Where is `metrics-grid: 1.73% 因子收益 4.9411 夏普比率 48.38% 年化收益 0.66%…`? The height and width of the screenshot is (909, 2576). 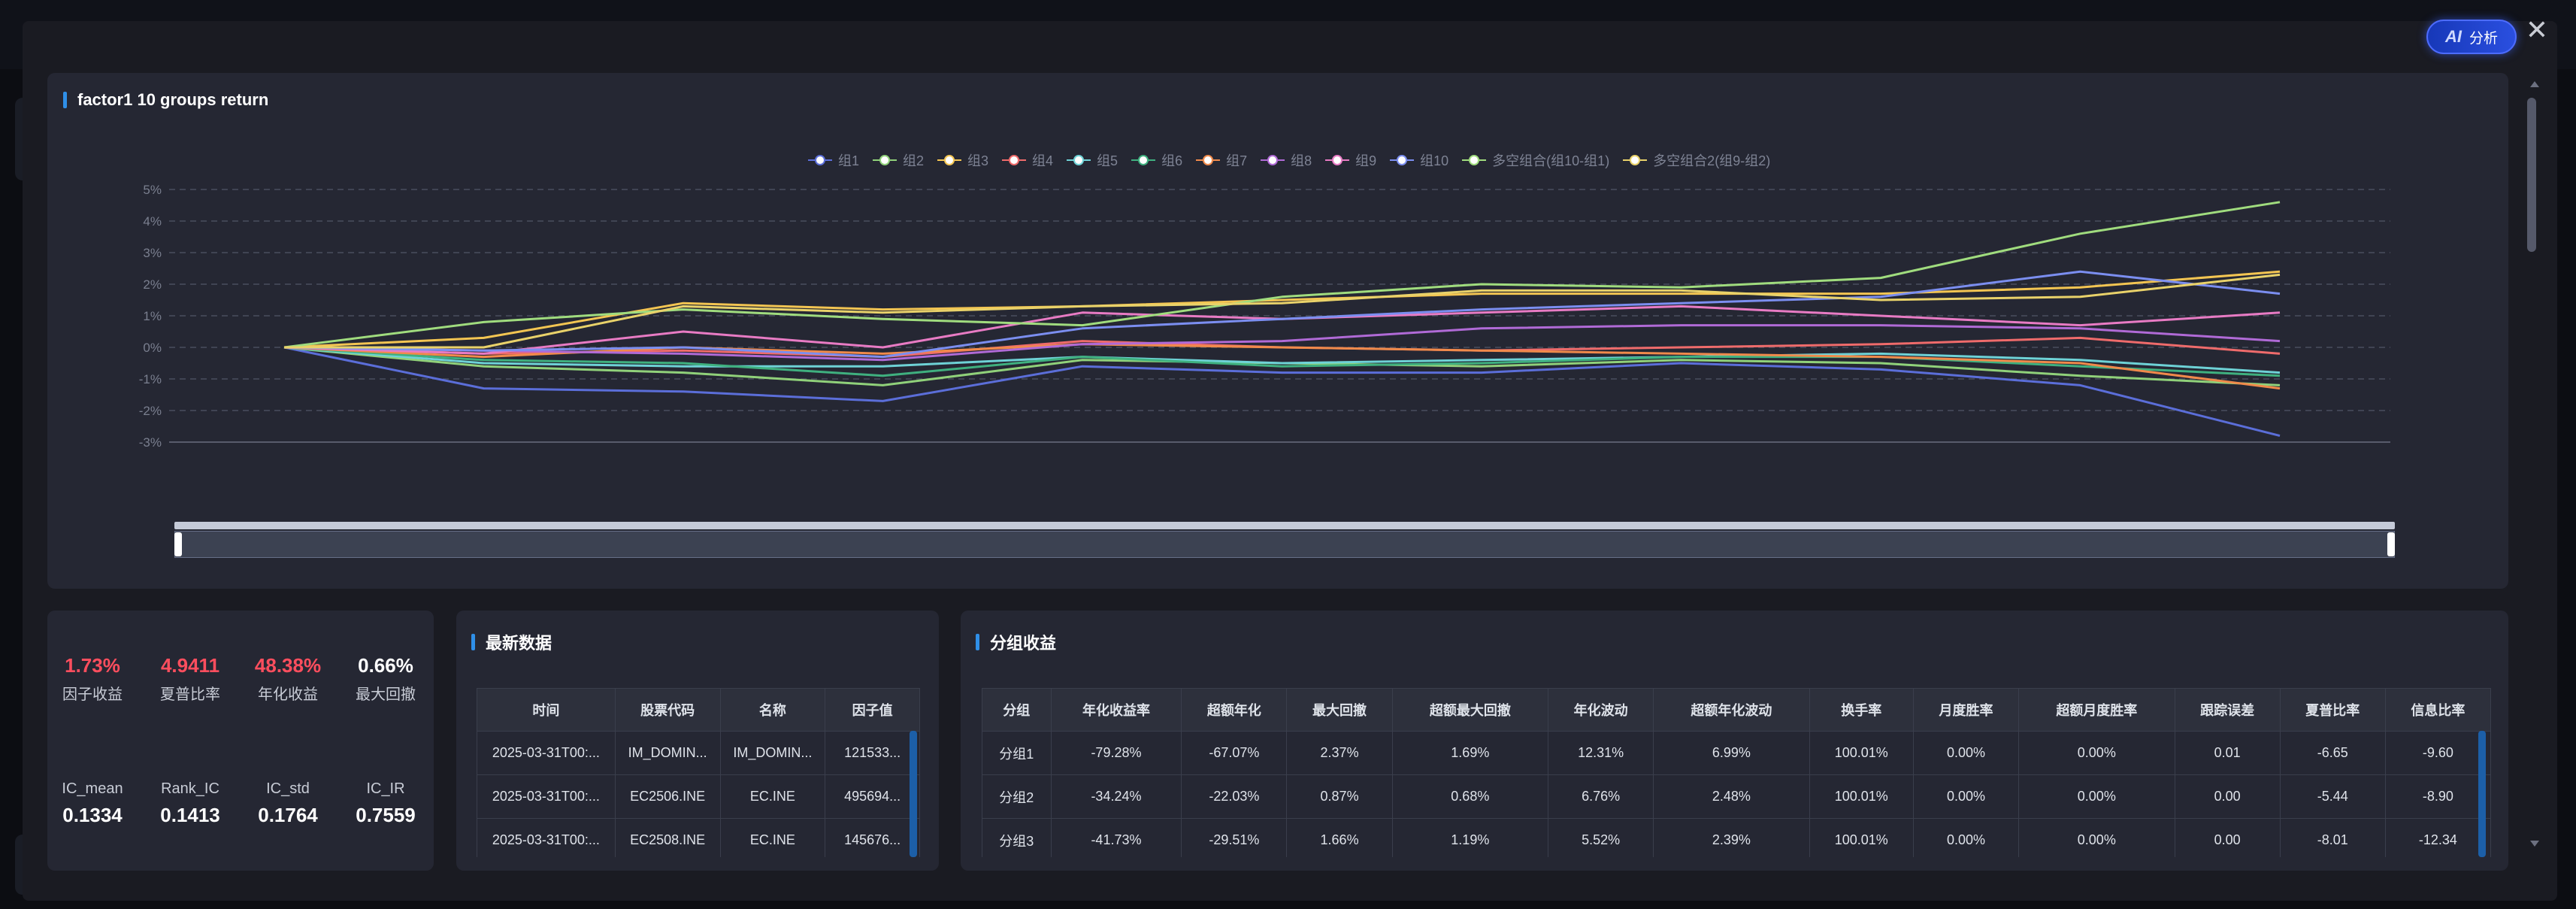 metrics-grid: 1.73% 因子收益 4.9411 夏普比率 48.38% 年化收益 0.66%… is located at coordinates (240, 735).